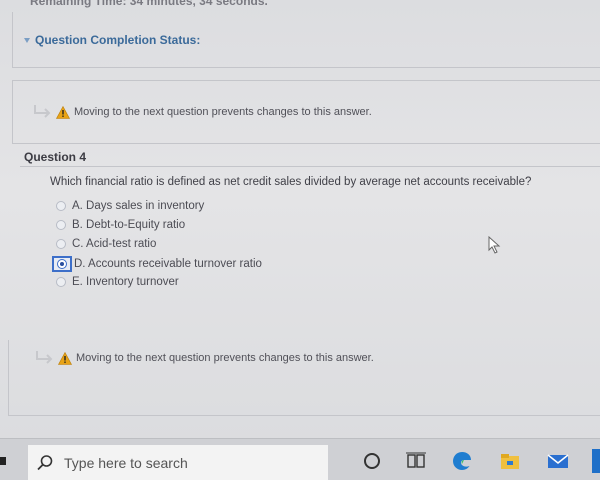 This screenshot has height=480, width=600. Describe the element at coordinates (310, 166) in the screenshot. I see `question-divider` at that location.